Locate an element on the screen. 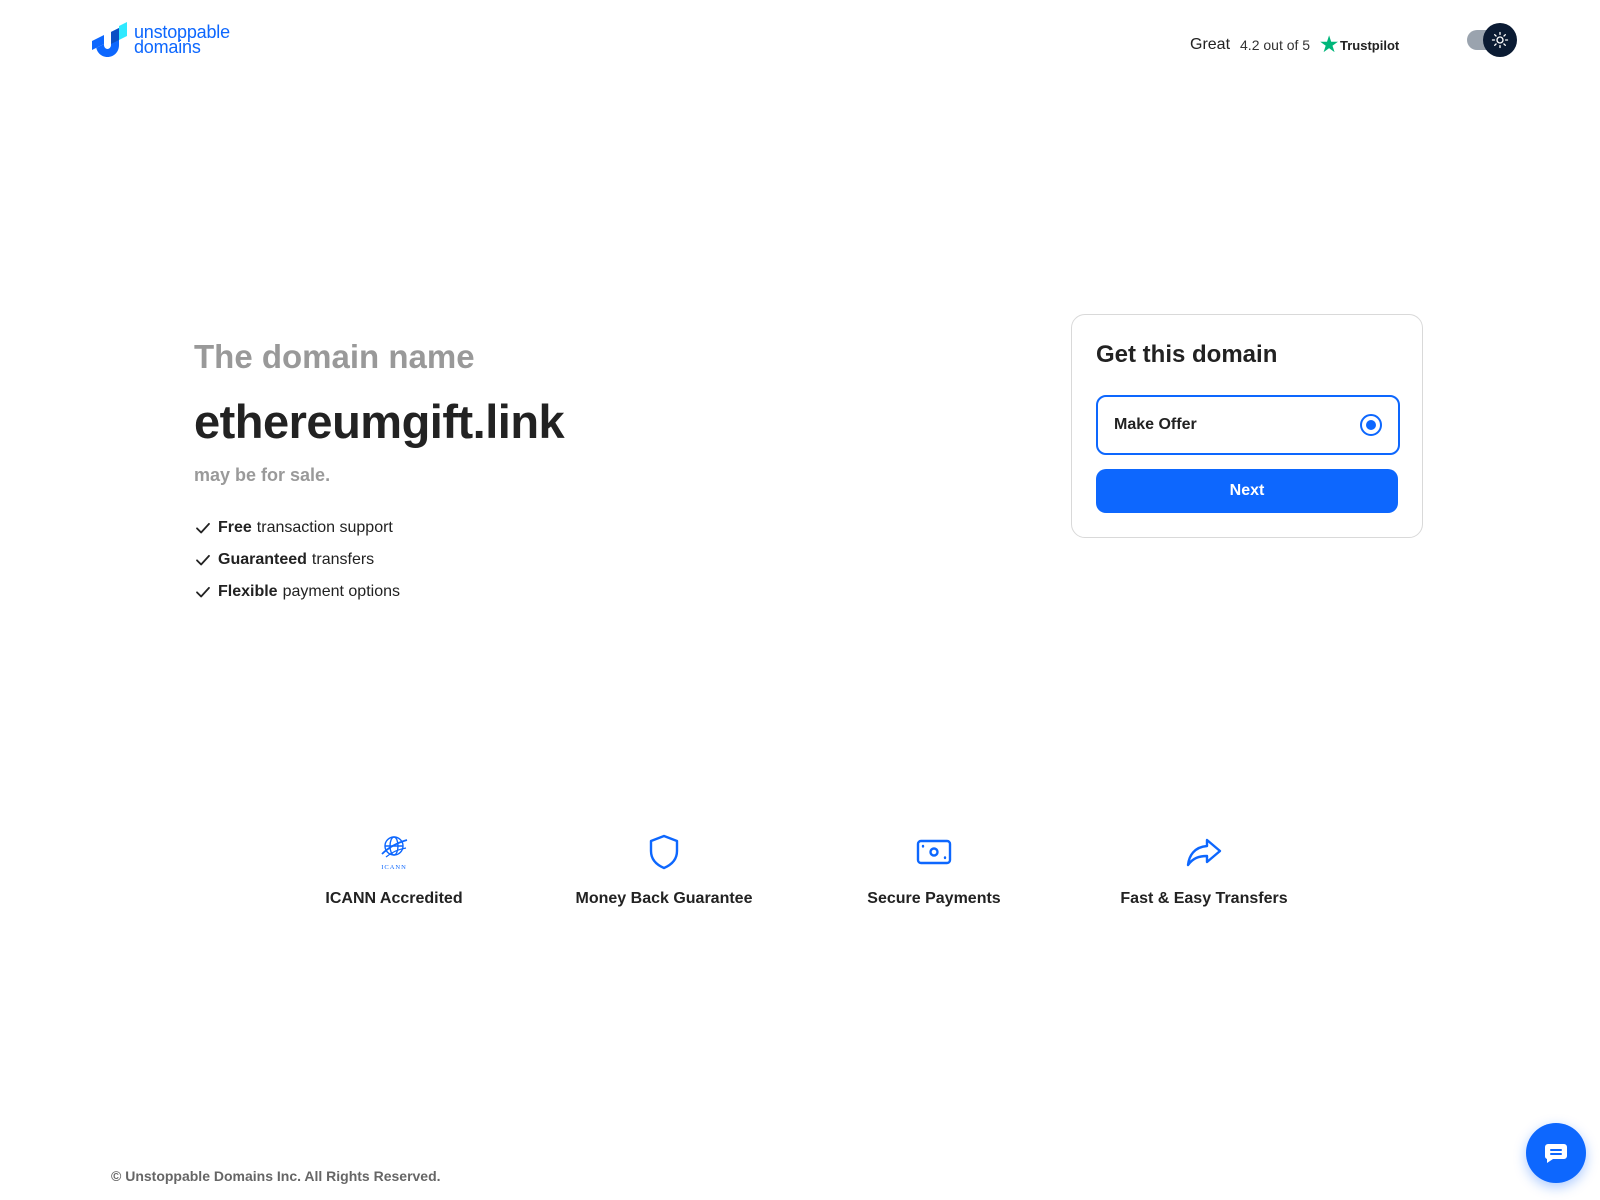  trustpilot-brand: ★ Trustpilot is located at coordinates (1360, 45).